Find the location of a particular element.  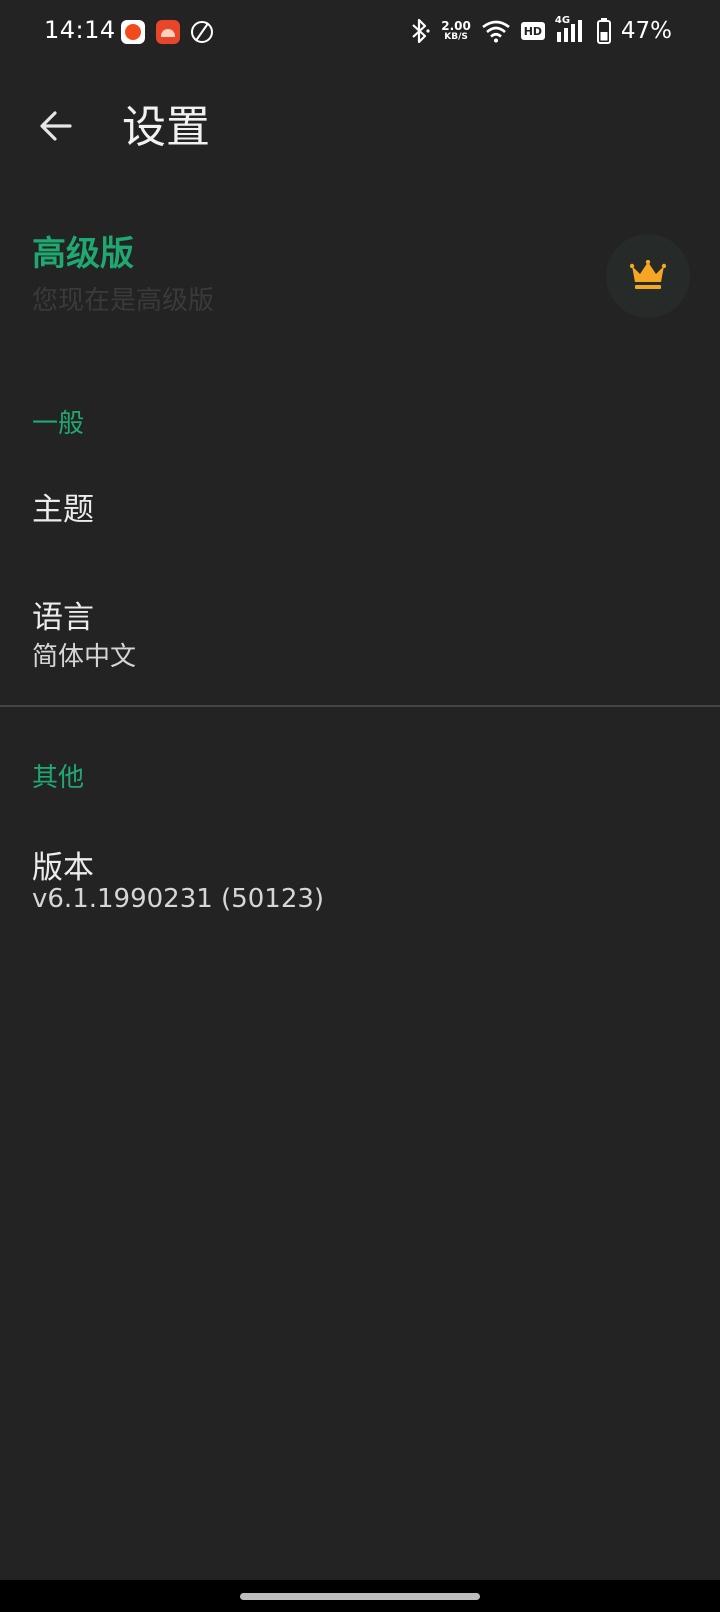

network-speed-unit: KB/S is located at coordinates (456, 37).